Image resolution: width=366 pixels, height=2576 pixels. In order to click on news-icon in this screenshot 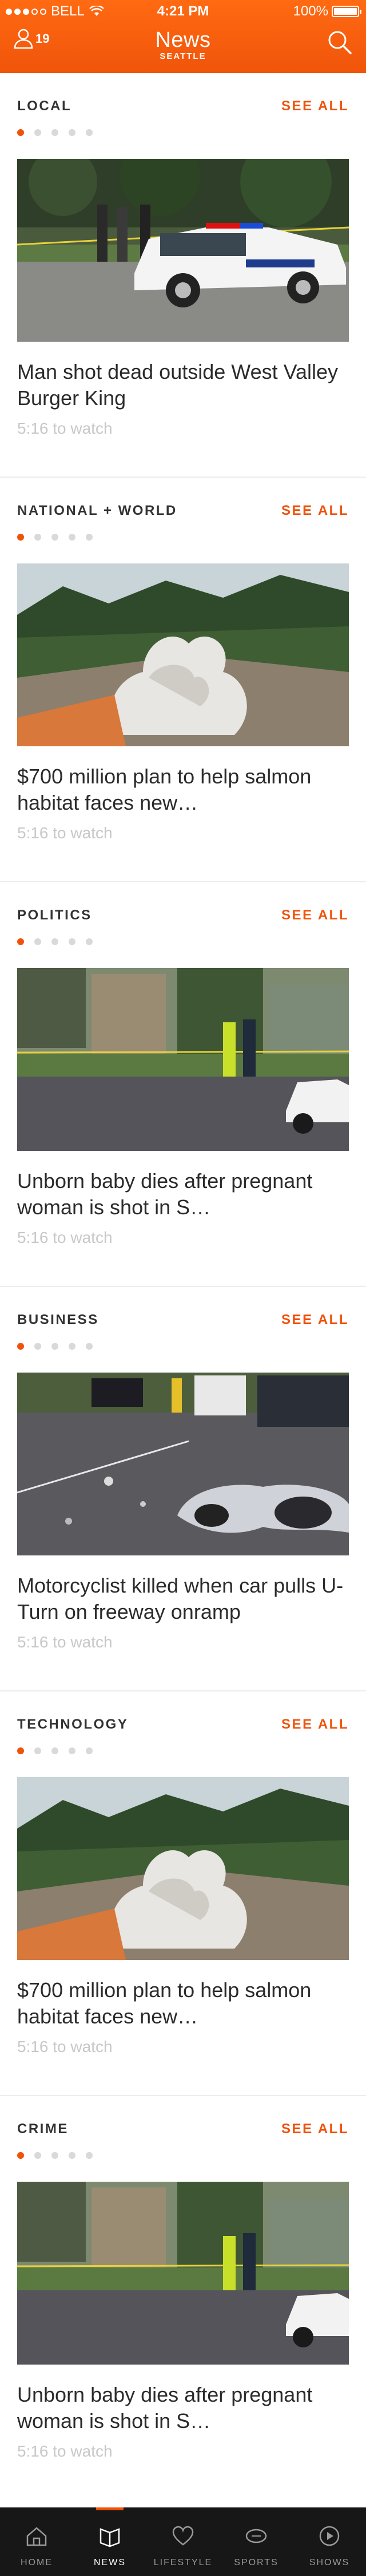, I will do `click(110, 2537)`.